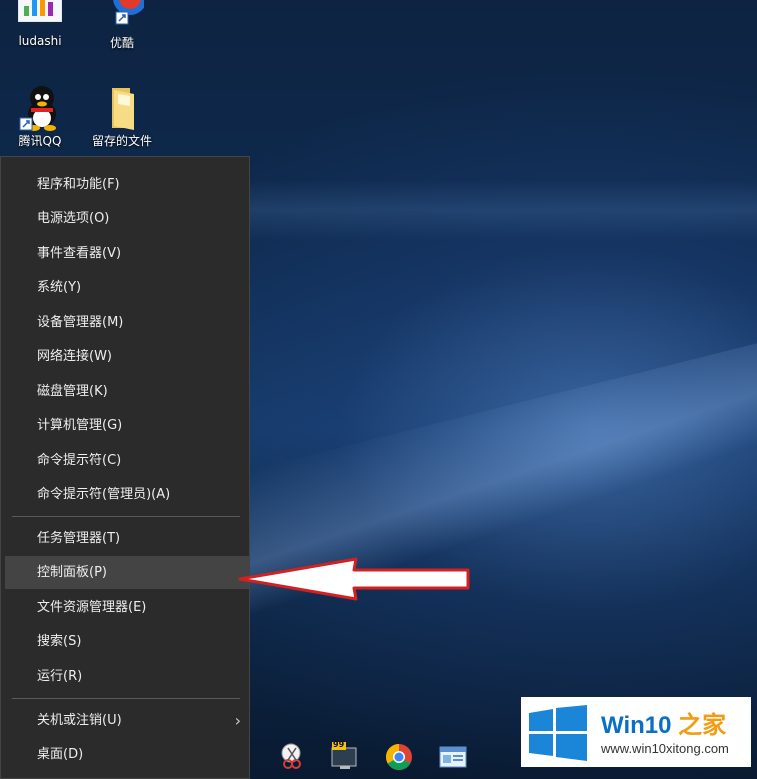  What do you see at coordinates (127, 253) in the screenshot?
I see `menu-item-event-viewer: 事件查看器(V)` at bounding box center [127, 253].